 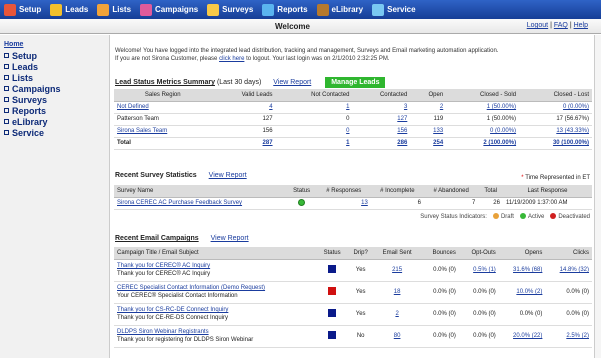 I want to click on column-header: Campaign Title / Email Subject, so click(x=215, y=253).